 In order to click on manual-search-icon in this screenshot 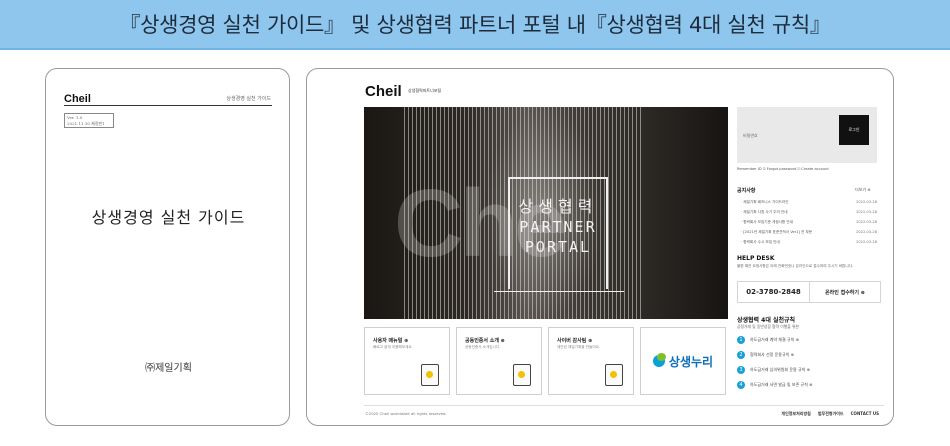, I will do `click(430, 375)`.